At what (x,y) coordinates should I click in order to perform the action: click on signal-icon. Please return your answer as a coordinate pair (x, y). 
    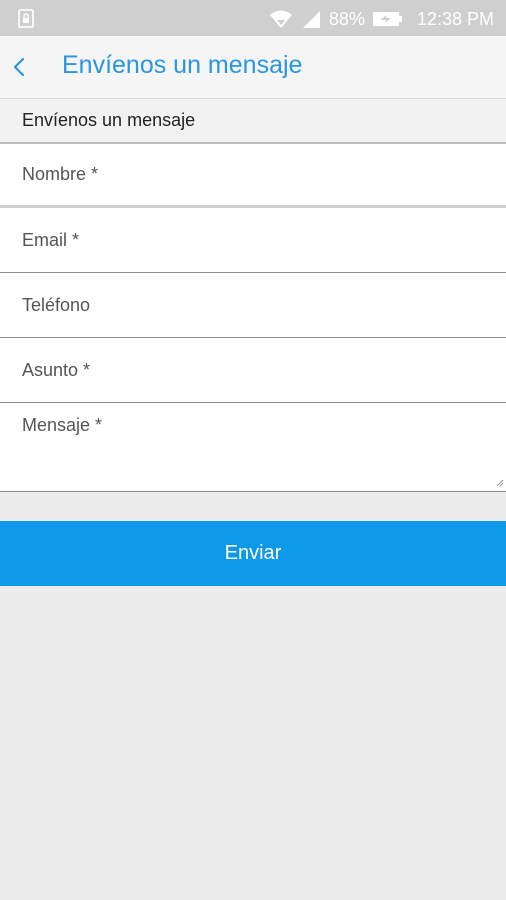
    Looking at the image, I should click on (311, 19).